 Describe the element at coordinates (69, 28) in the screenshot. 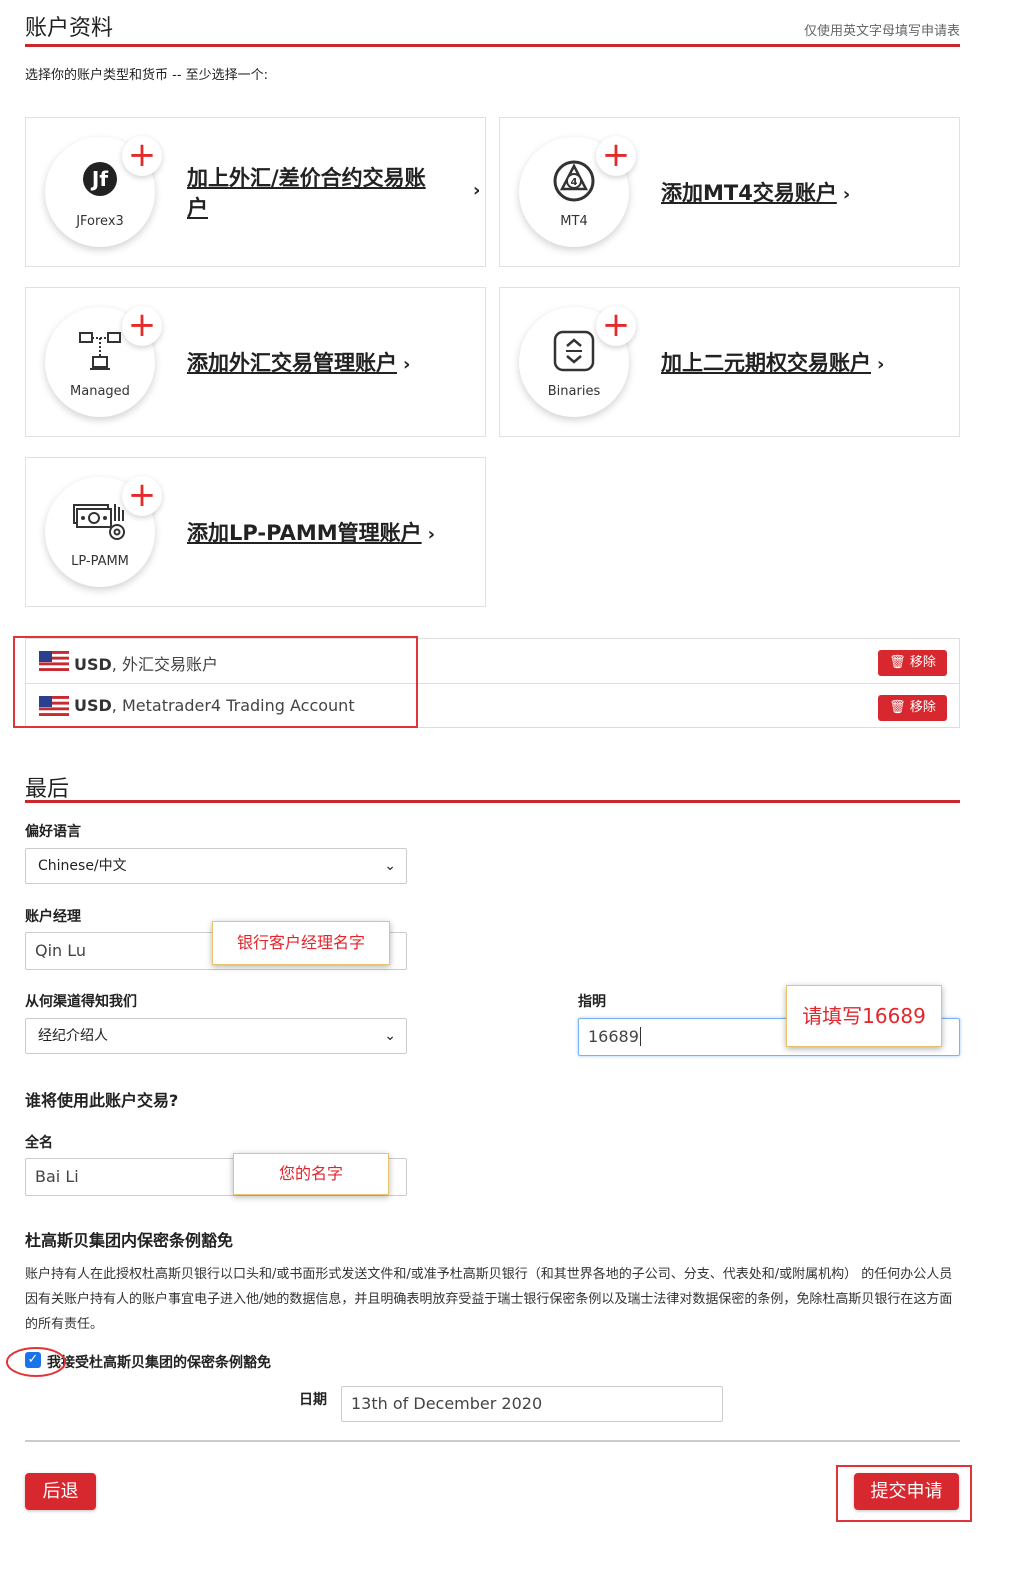

I see `page-title: 账户资料` at that location.